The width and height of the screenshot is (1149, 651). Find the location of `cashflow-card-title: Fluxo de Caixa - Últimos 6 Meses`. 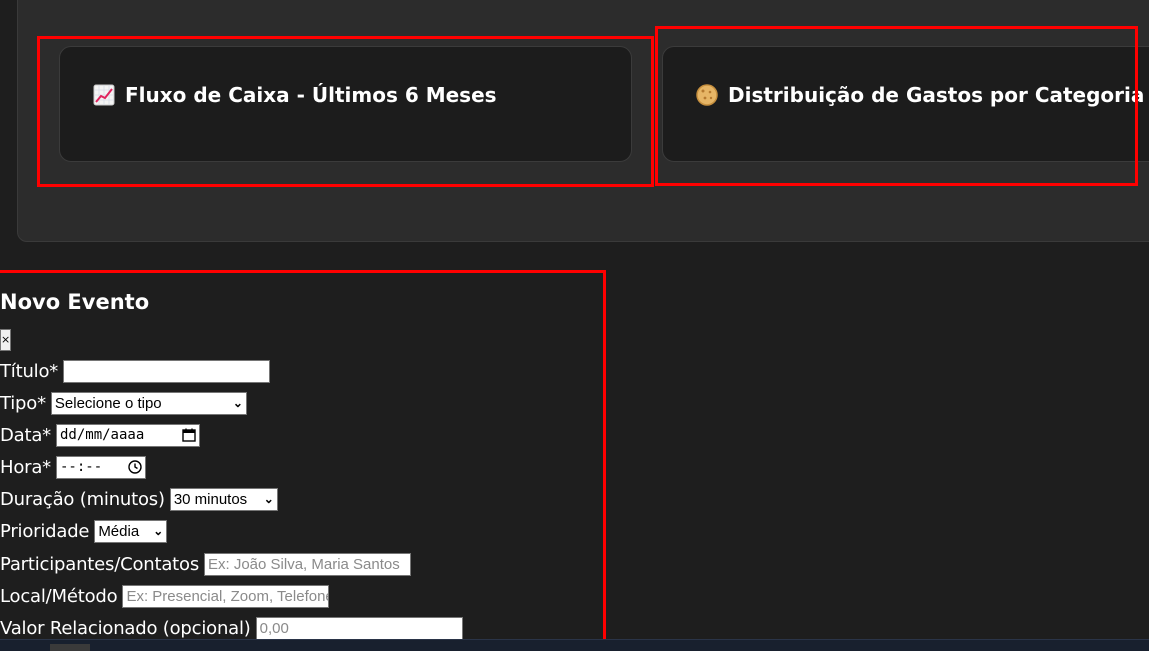

cashflow-card-title: Fluxo de Caixa - Últimos 6 Meses is located at coordinates (295, 95).